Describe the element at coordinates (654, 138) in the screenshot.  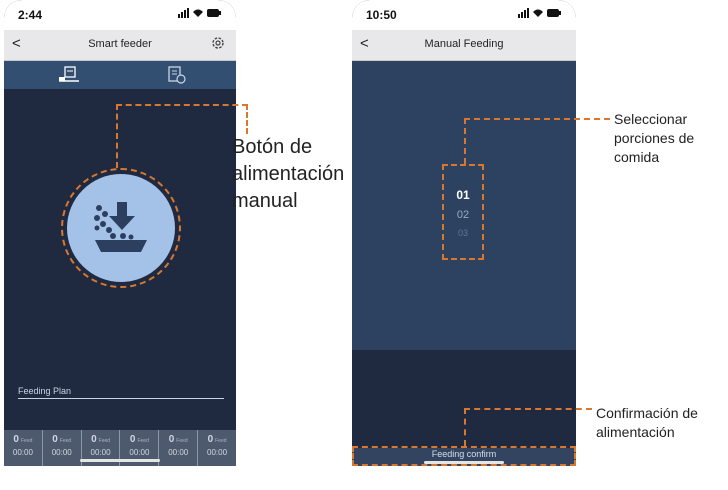
I see `annotation-portions: Seleccionar porciones de comida` at that location.